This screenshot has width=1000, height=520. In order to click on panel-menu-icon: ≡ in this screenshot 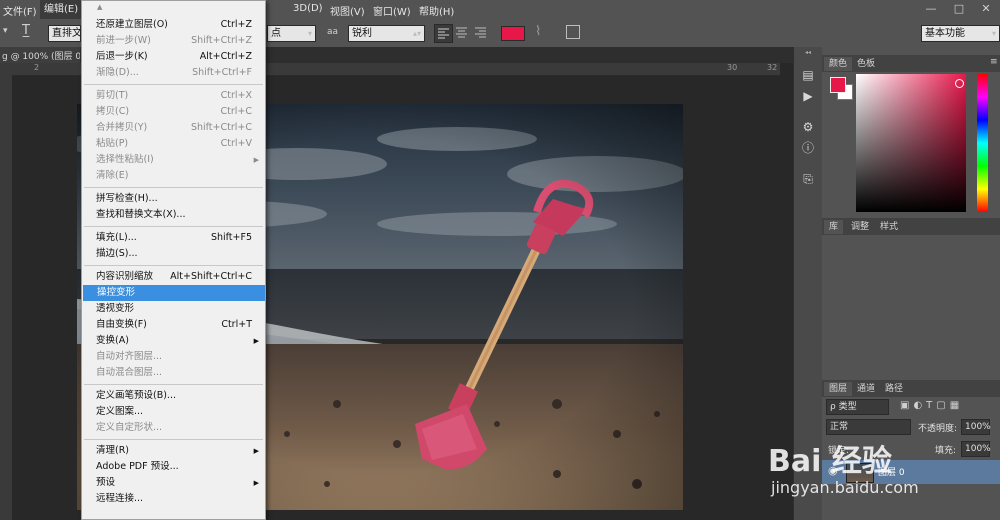, I will do `click(994, 62)`.